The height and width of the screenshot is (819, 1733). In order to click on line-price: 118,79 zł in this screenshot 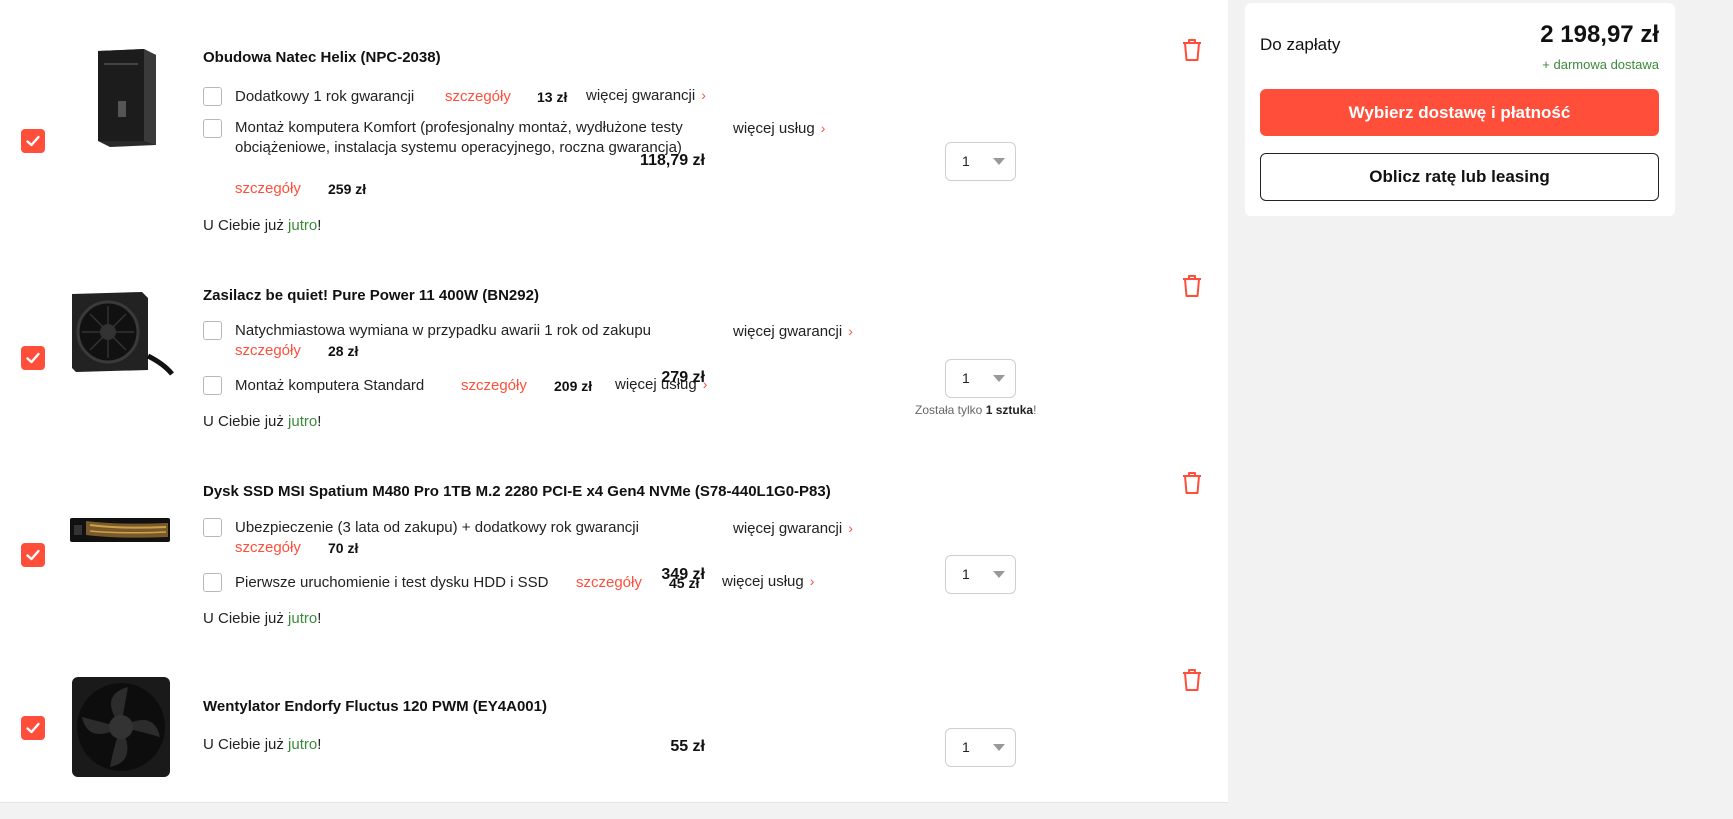, I will do `click(672, 160)`.